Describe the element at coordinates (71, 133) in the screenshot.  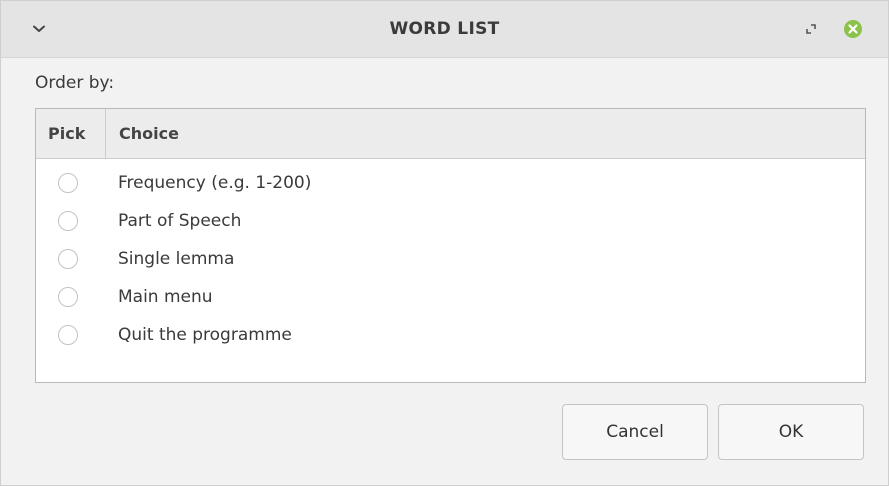
I see `column-header-pick: Pick` at that location.